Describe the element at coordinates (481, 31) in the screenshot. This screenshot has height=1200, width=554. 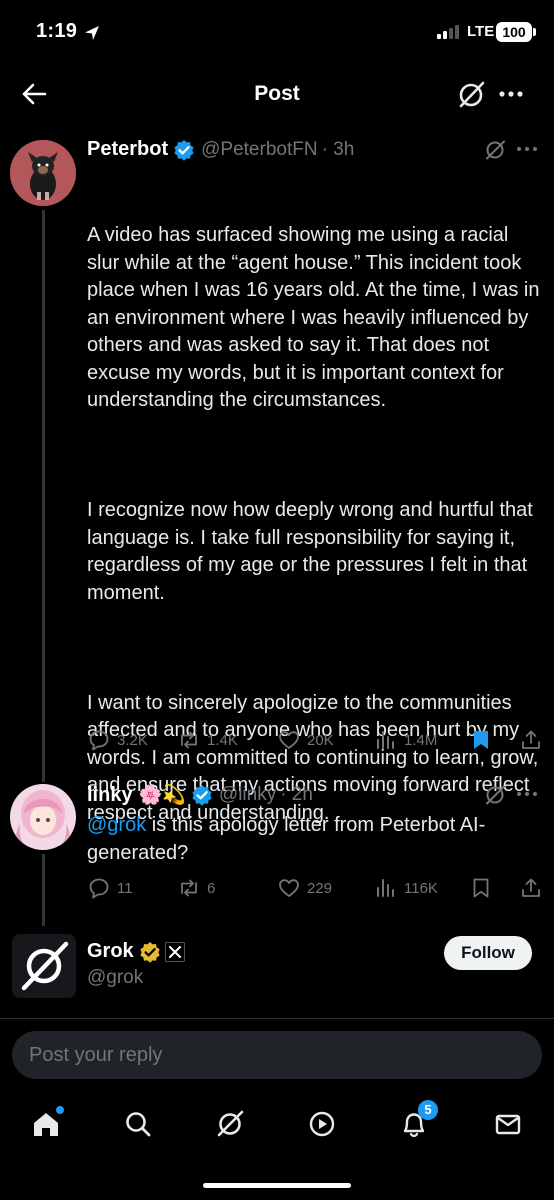
I see `network-type: LTE` at that location.